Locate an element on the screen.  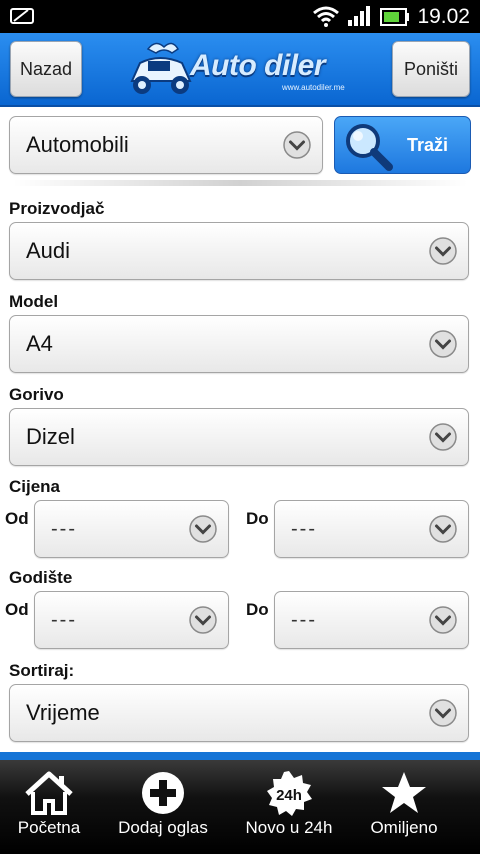
nav-add: Dodaj oglas is located at coordinates (163, 807).